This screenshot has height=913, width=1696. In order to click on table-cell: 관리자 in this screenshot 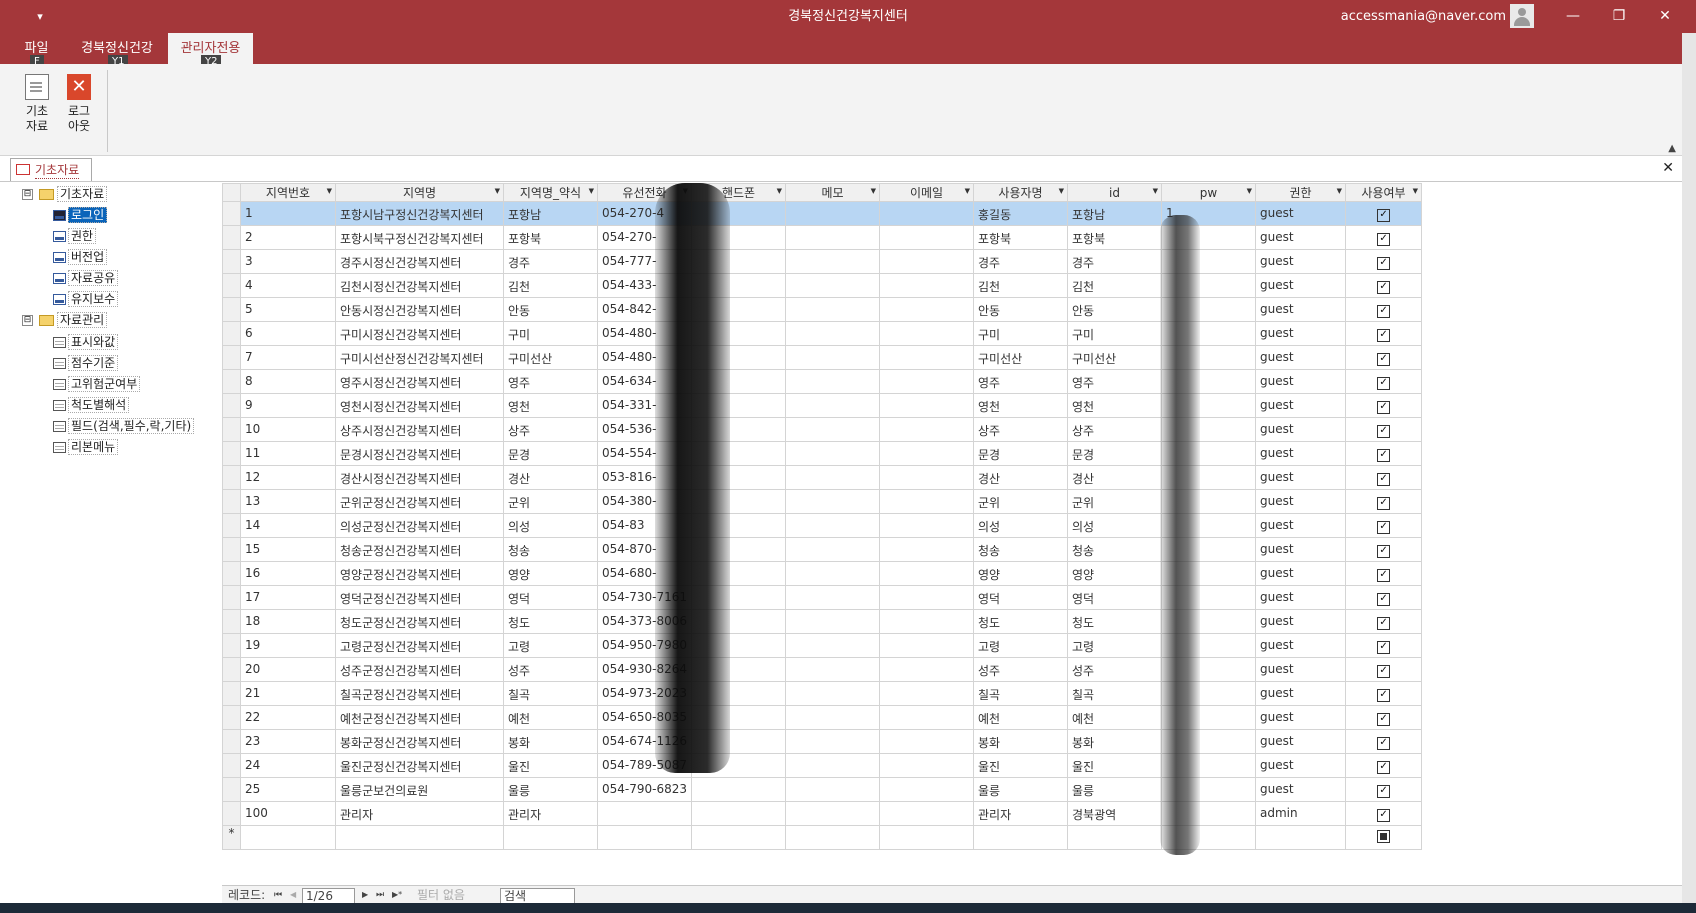, I will do `click(550, 813)`.